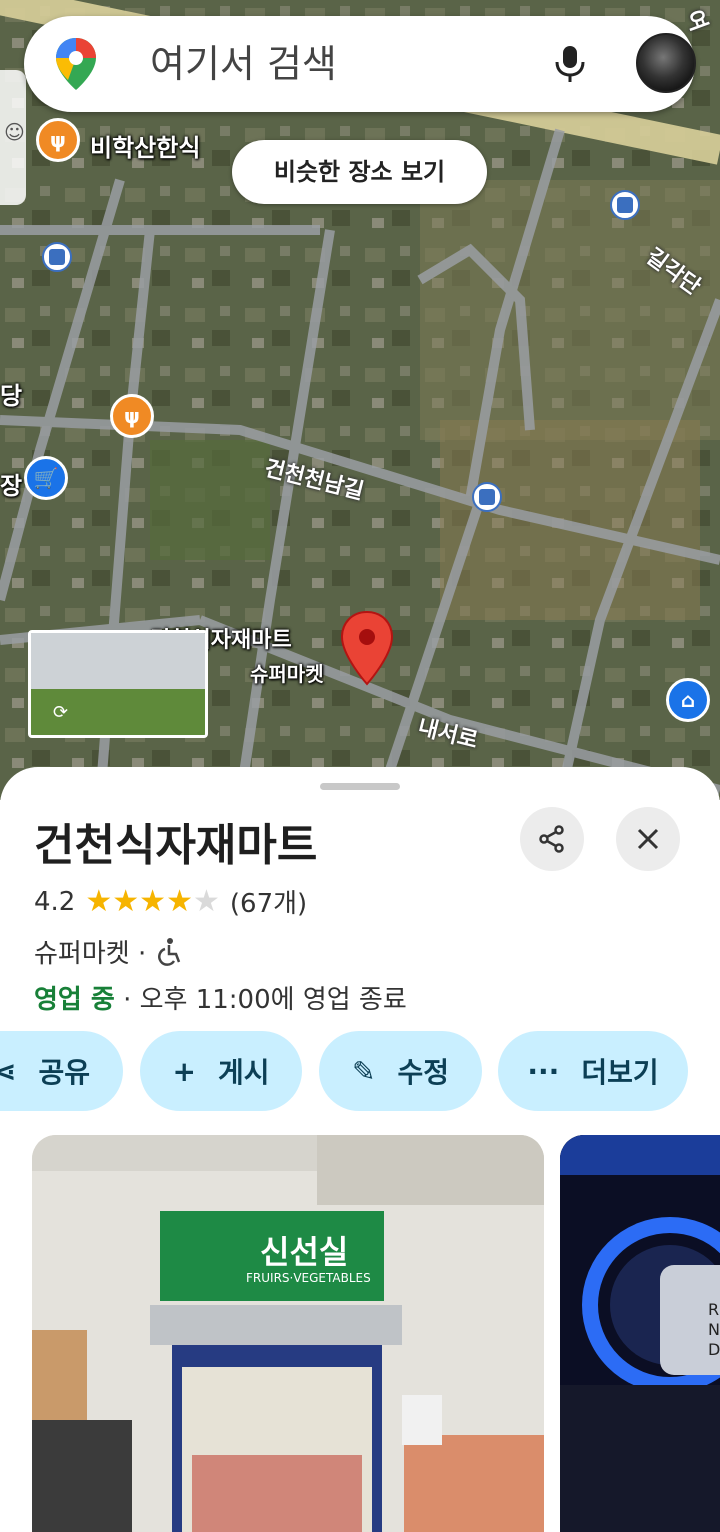 This screenshot has height=1532, width=720. Describe the element at coordinates (714, 1349) in the screenshot. I see `svg-text: D` at that location.